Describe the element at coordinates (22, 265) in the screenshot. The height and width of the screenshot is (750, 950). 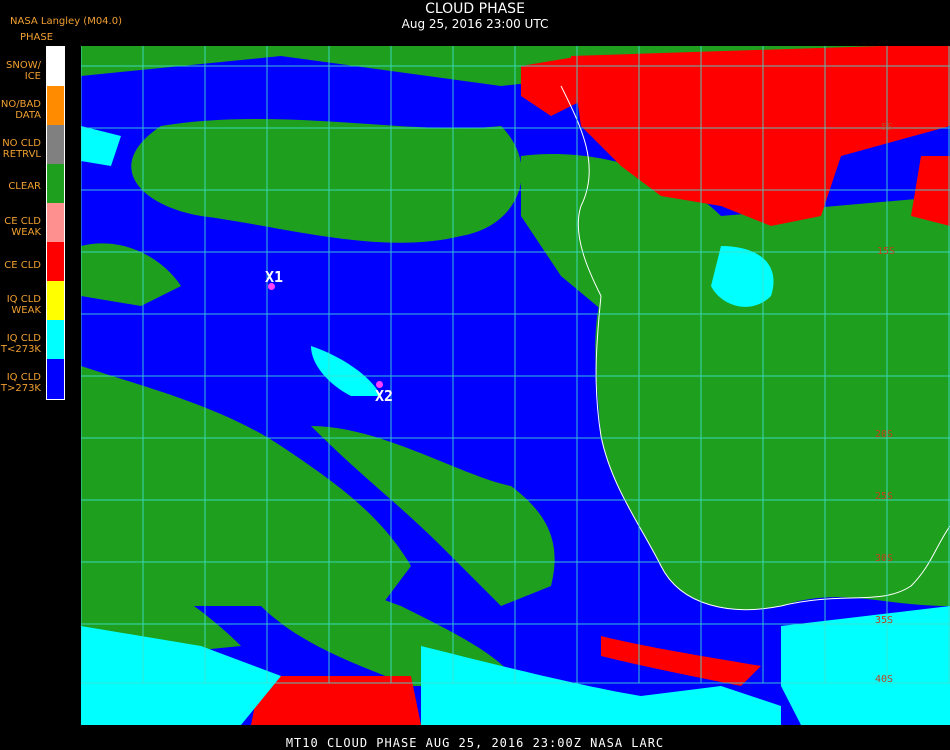
I see `legend-label-ice-cld: CE CLD` at that location.